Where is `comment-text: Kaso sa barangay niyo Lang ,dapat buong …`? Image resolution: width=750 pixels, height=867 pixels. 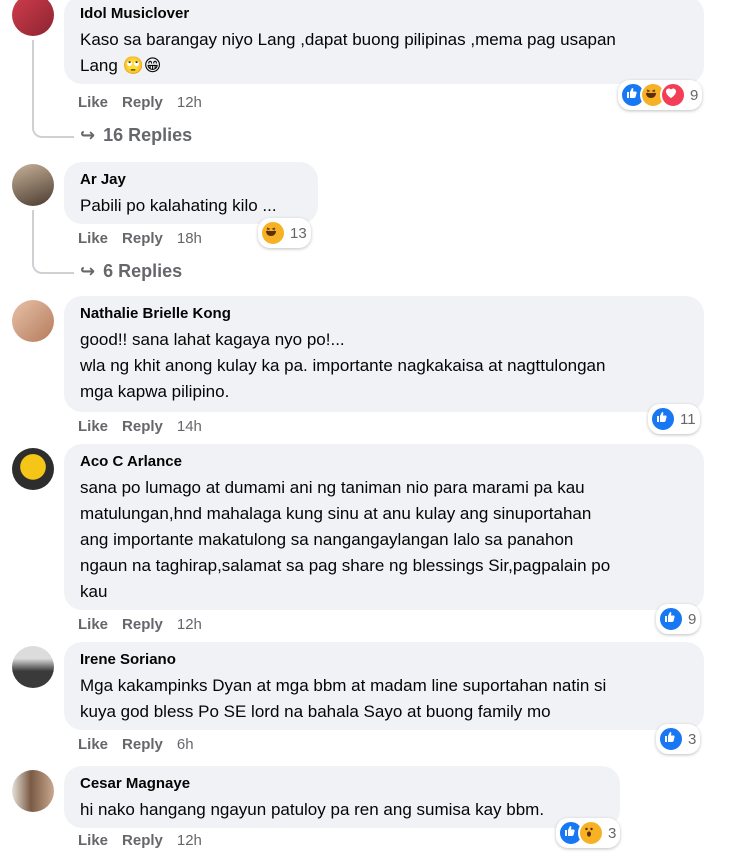 comment-text: Kaso sa barangay niyo Lang ,dapat buong … is located at coordinates (348, 52).